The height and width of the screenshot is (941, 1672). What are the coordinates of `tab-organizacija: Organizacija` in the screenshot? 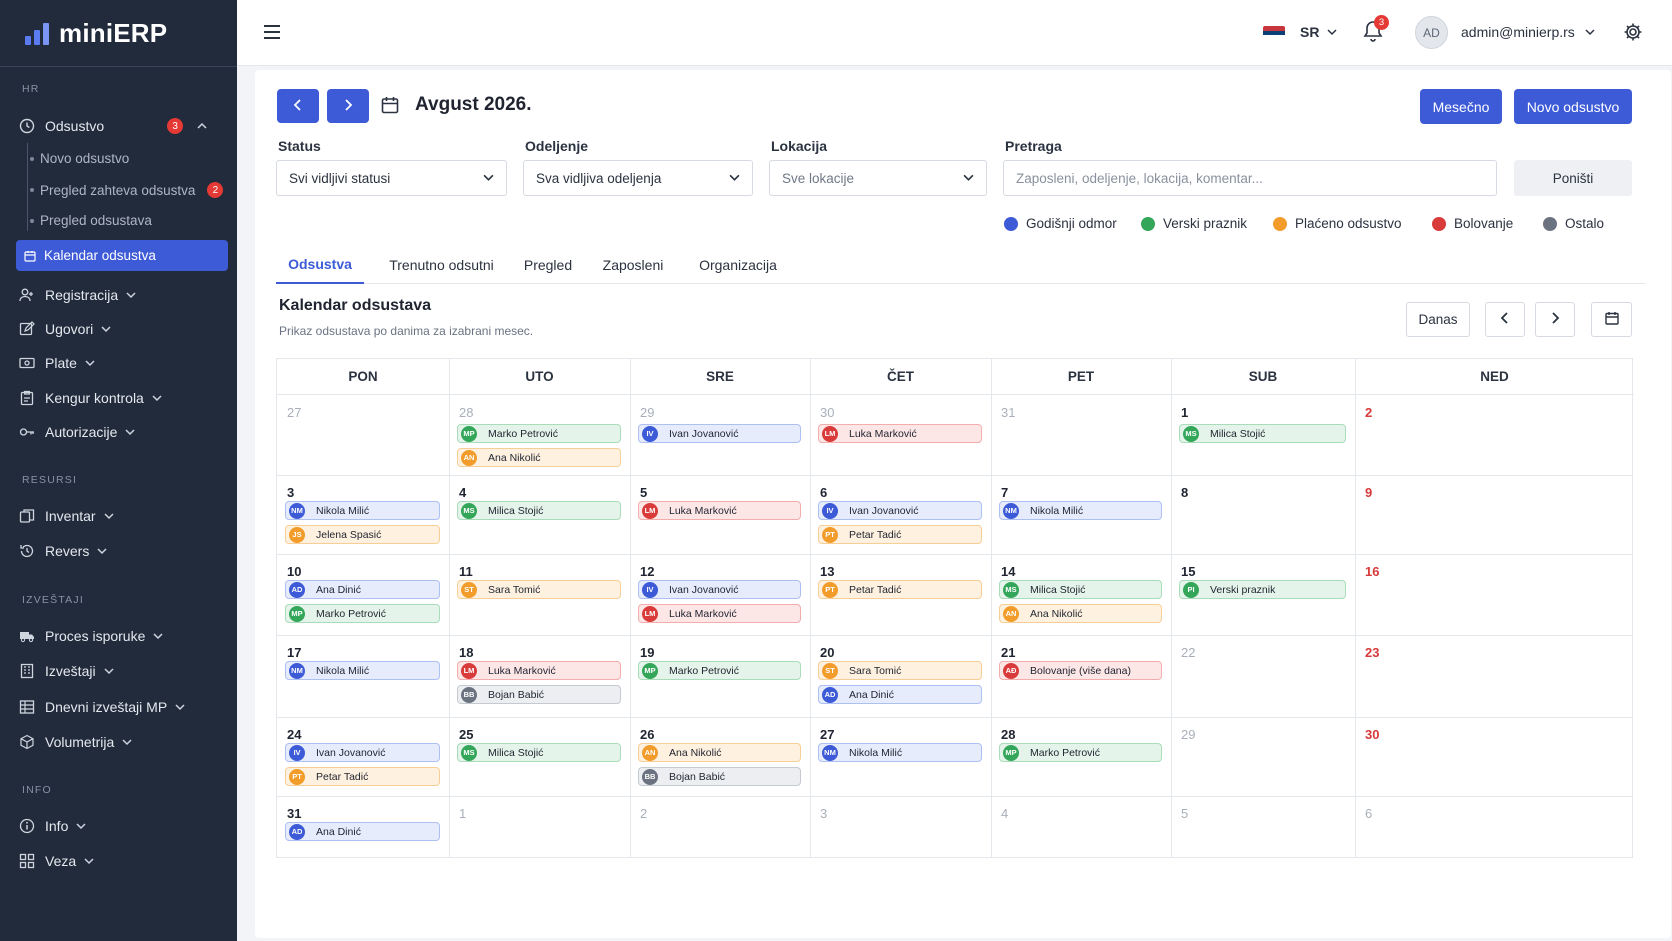 It's located at (738, 265).